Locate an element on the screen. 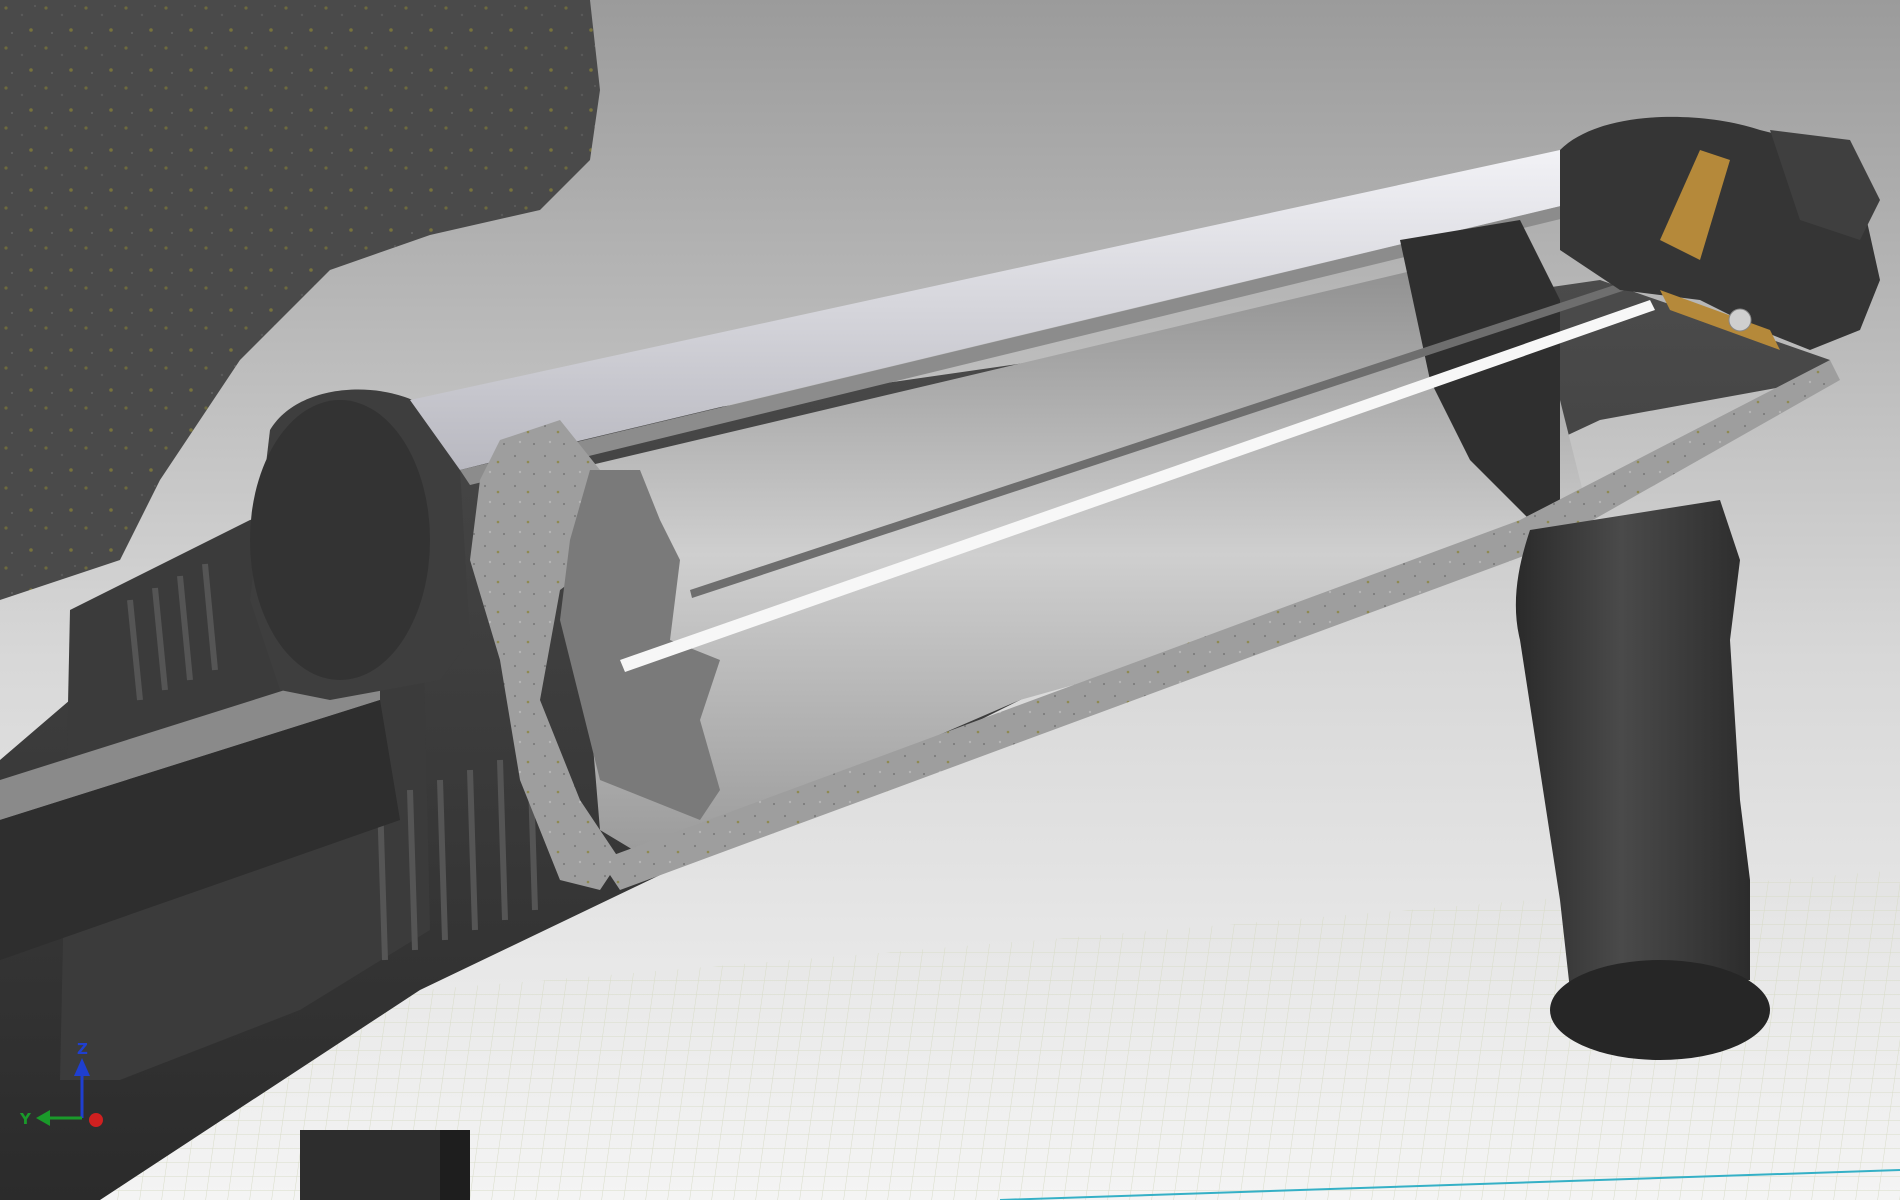 This screenshot has width=1900, height=1200. z-axis-label: Z is located at coordinates (82, 1049).